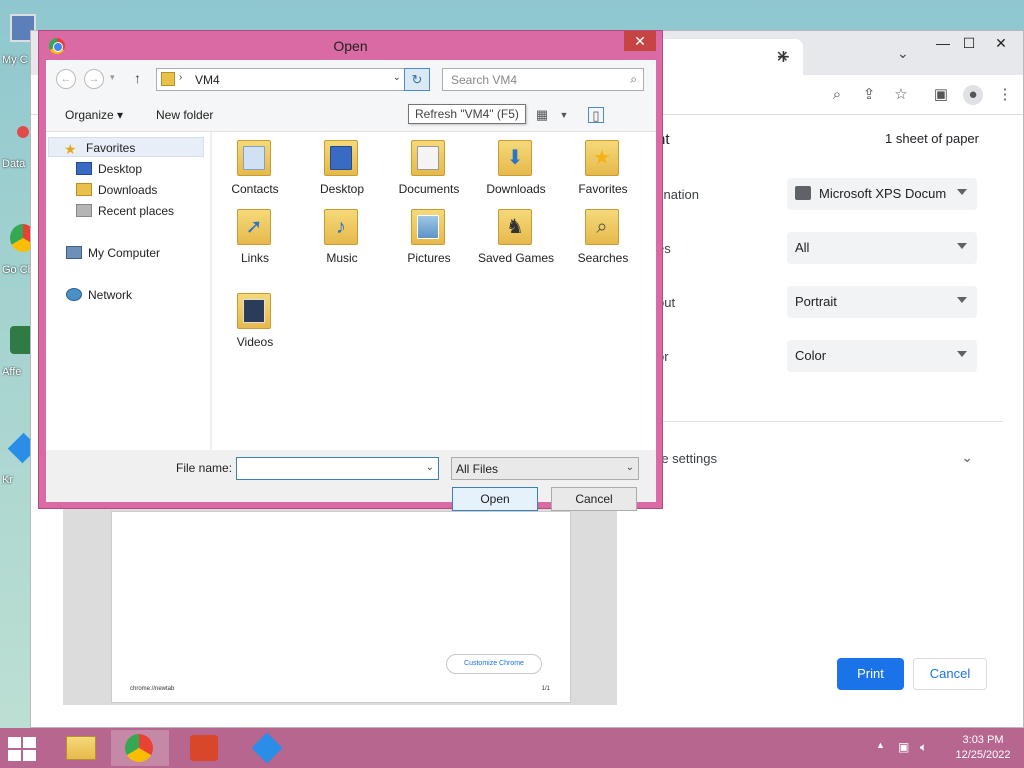  Describe the element at coordinates (973, 95) in the screenshot. I see `profile-avatar-icon: ●` at that location.